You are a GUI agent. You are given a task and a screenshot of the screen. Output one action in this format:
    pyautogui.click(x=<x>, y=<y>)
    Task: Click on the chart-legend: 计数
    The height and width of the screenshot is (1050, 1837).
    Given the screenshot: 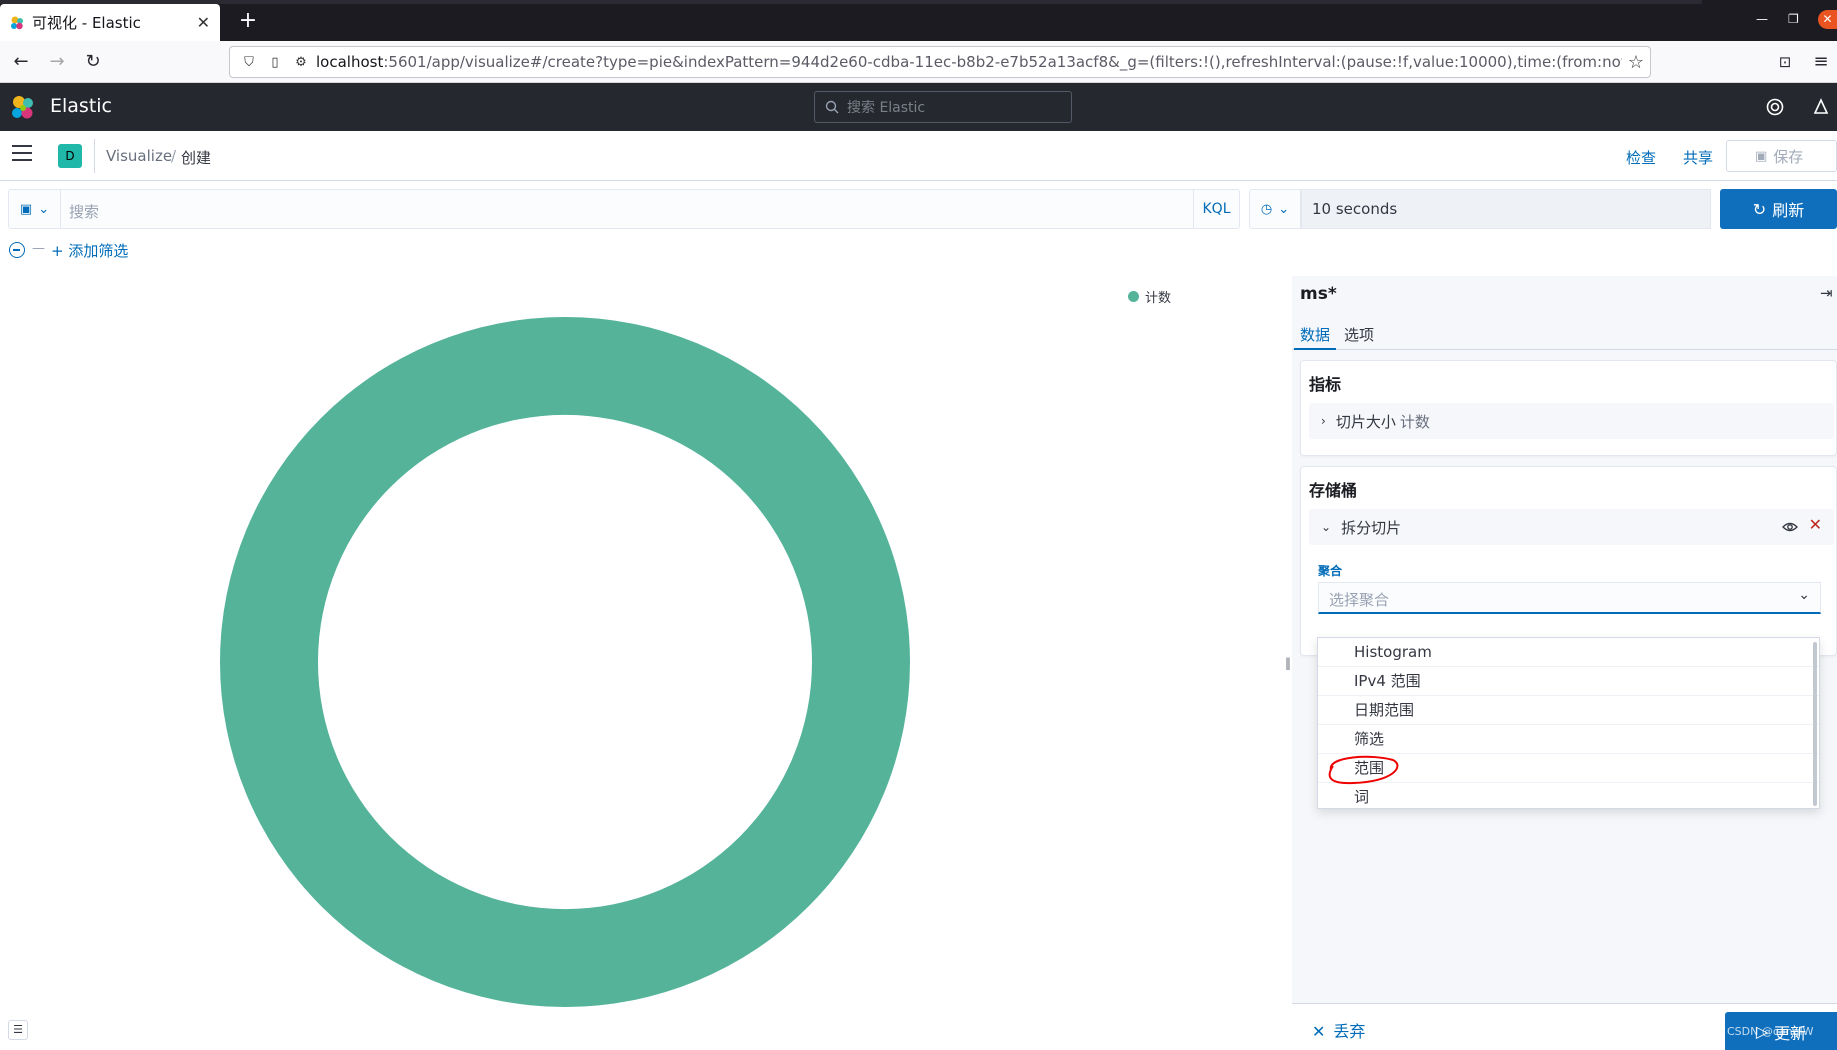 What is the action you would take?
    pyautogui.click(x=1149, y=296)
    